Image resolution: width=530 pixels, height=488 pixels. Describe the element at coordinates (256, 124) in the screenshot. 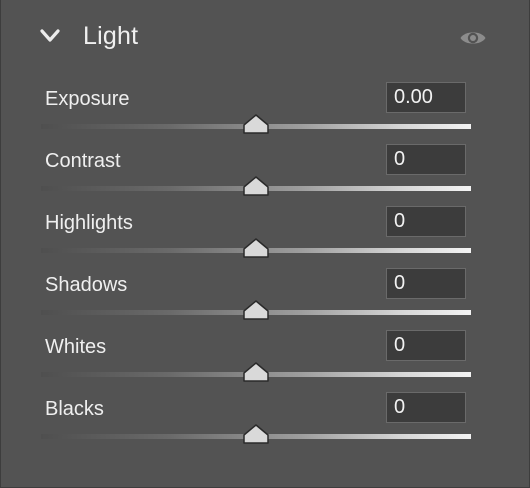

I see `exposure-slider-thumb` at that location.